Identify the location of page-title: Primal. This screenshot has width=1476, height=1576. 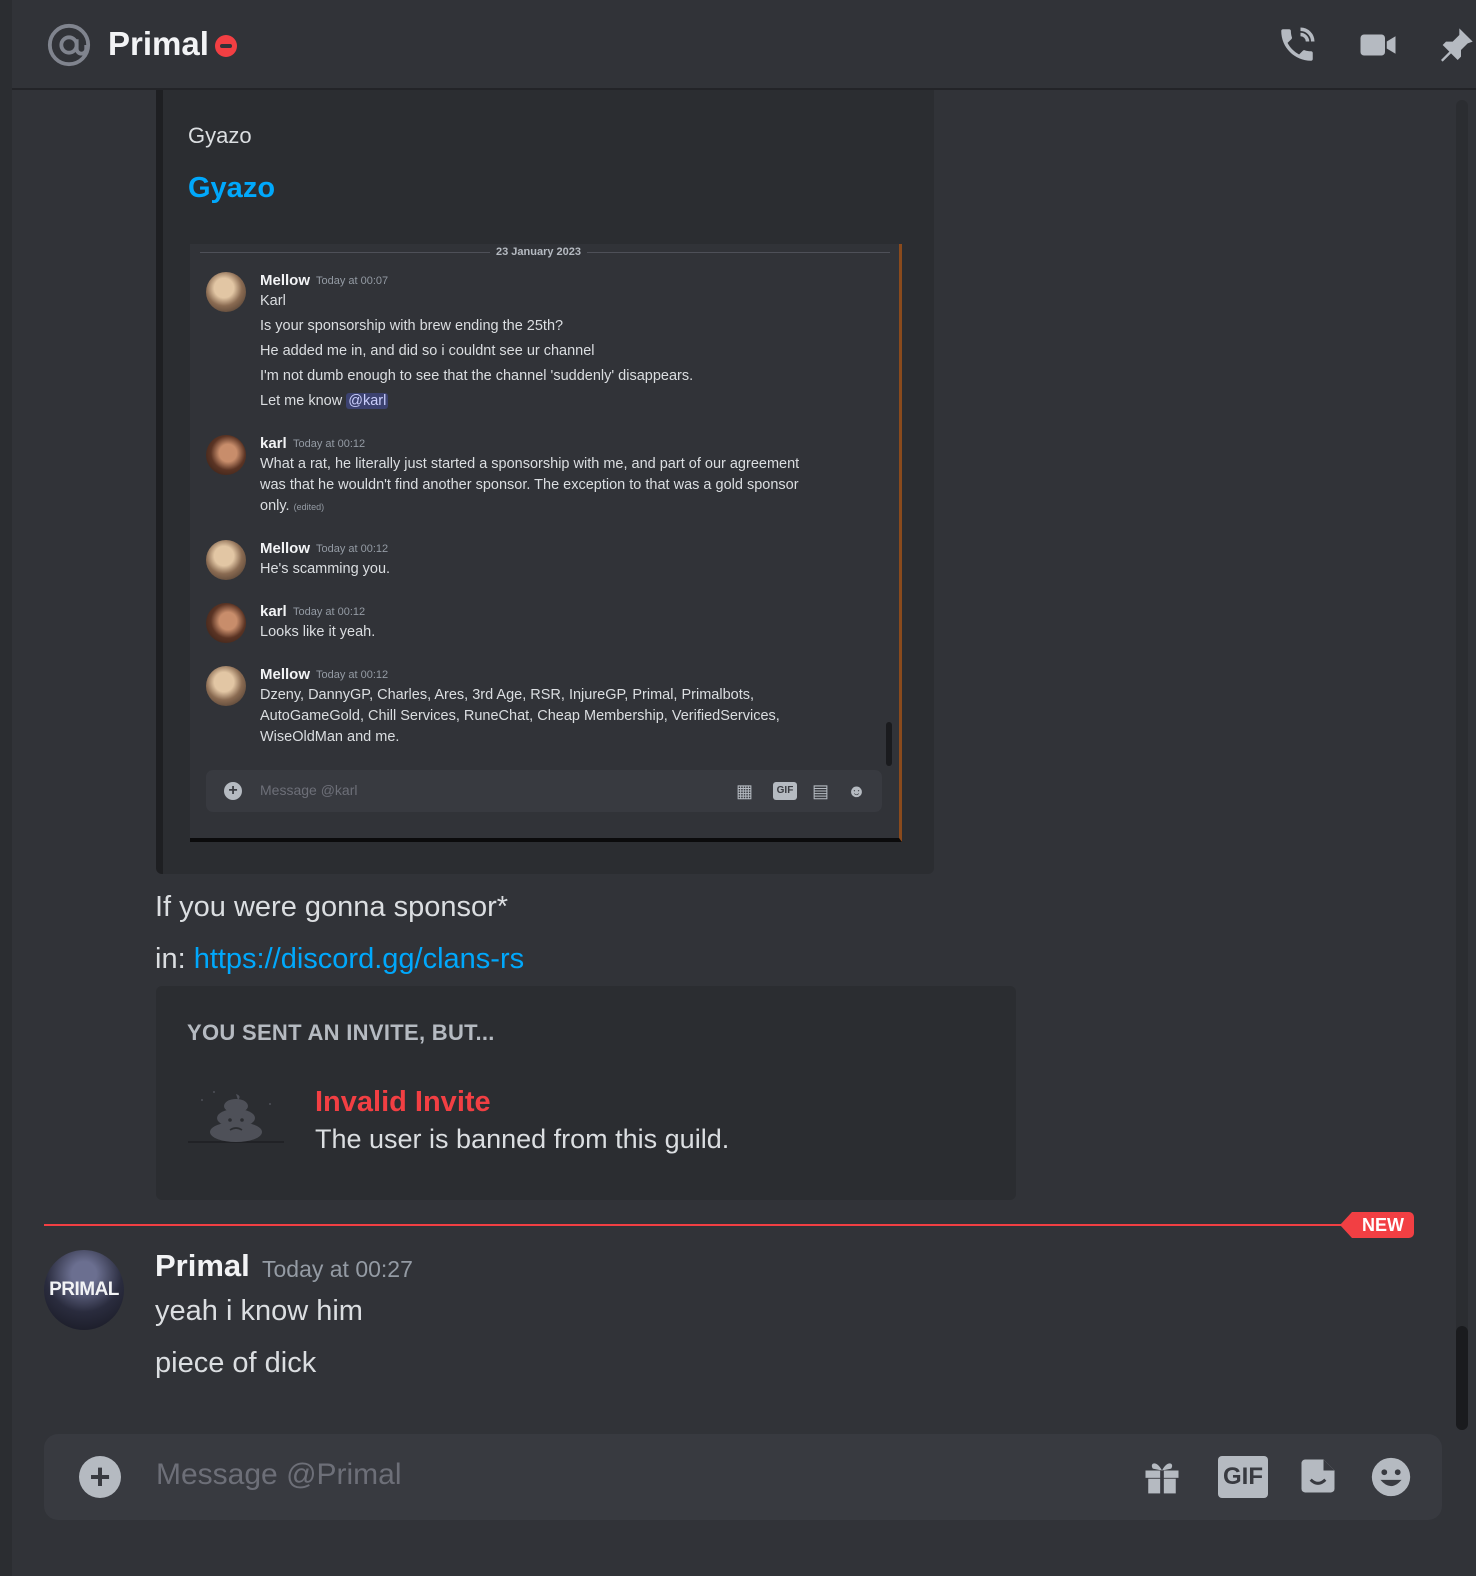
(158, 43).